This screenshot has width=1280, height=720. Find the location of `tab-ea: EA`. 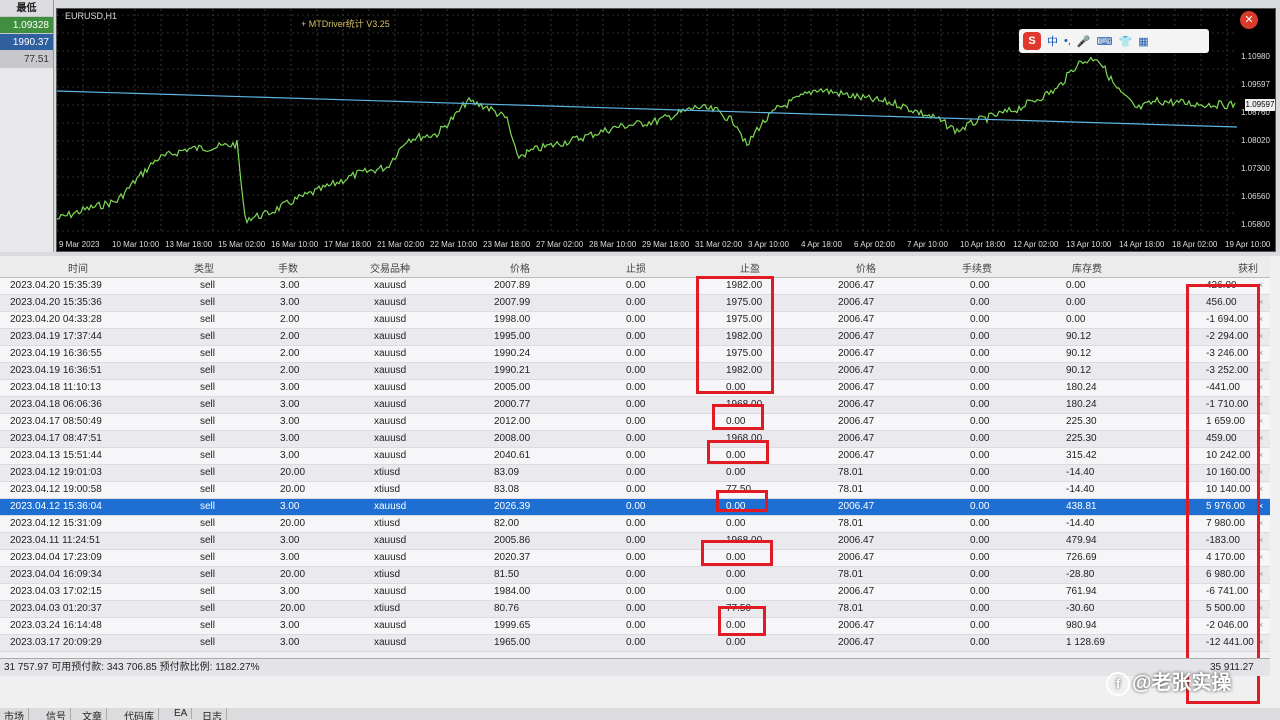

tab-ea: EA is located at coordinates (181, 713).